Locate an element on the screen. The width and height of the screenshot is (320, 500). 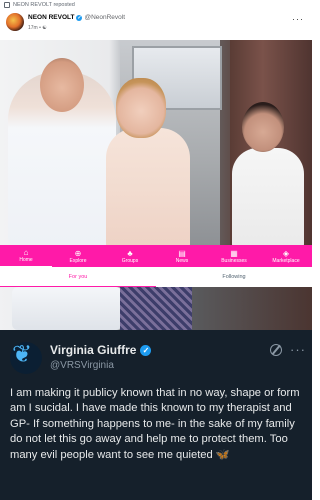
photo-person-center-head is located at coordinates (141, 108).